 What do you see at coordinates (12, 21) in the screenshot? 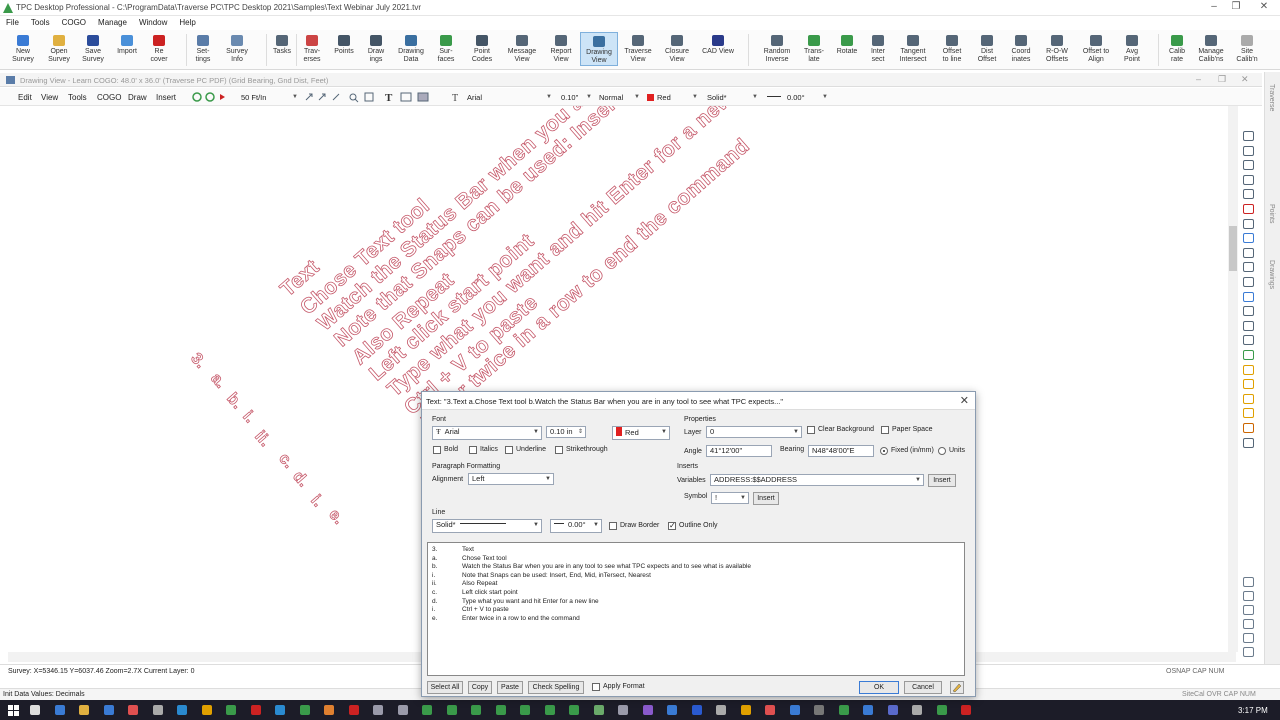
I see `menu-file: File` at bounding box center [12, 21].